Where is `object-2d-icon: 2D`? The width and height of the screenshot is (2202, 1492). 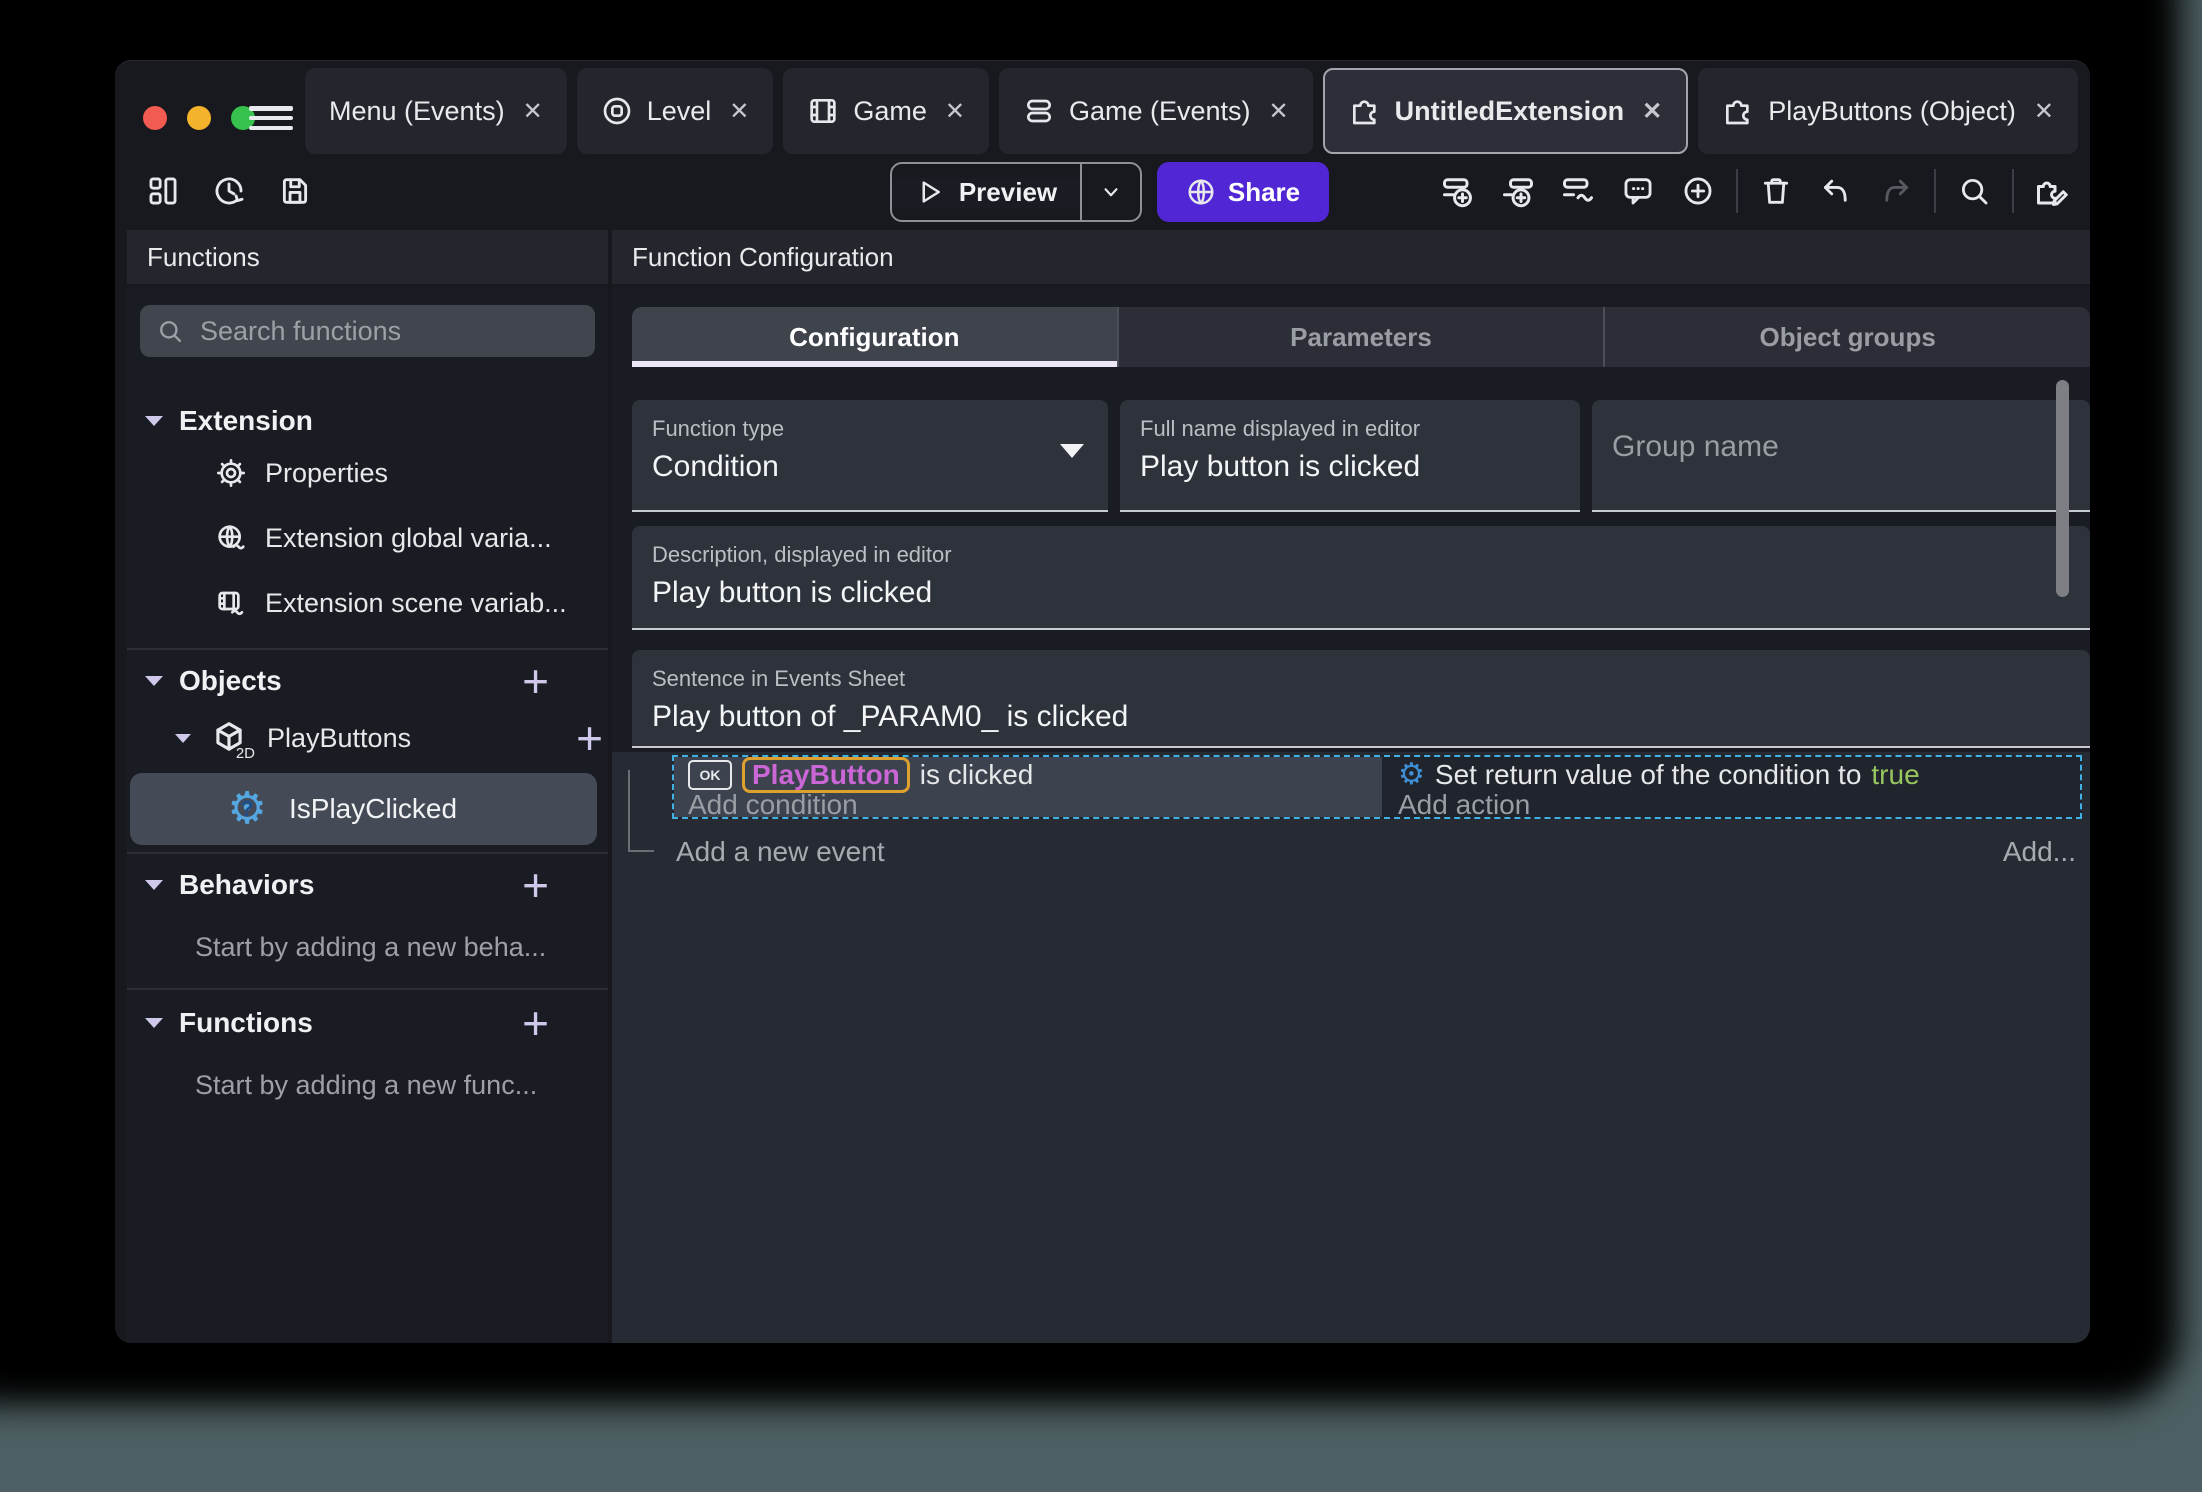
object-2d-icon: 2D is located at coordinates (232, 740).